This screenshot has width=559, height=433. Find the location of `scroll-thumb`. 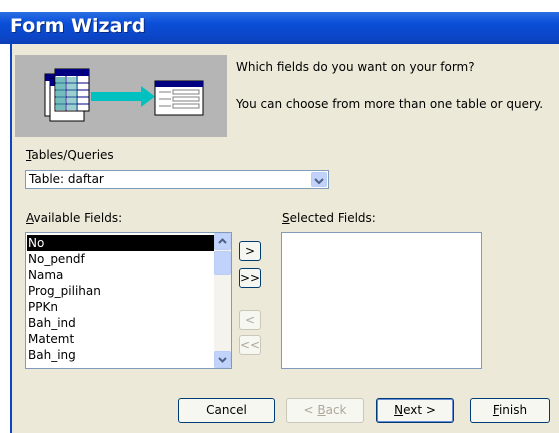

scroll-thumb is located at coordinates (222, 263).